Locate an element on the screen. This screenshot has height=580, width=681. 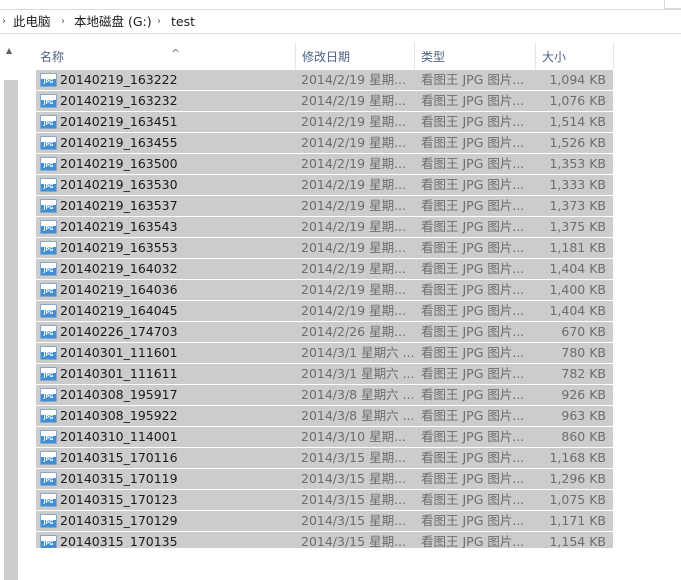
navigation-pane-scrollbar: ▲ is located at coordinates (11, 311).